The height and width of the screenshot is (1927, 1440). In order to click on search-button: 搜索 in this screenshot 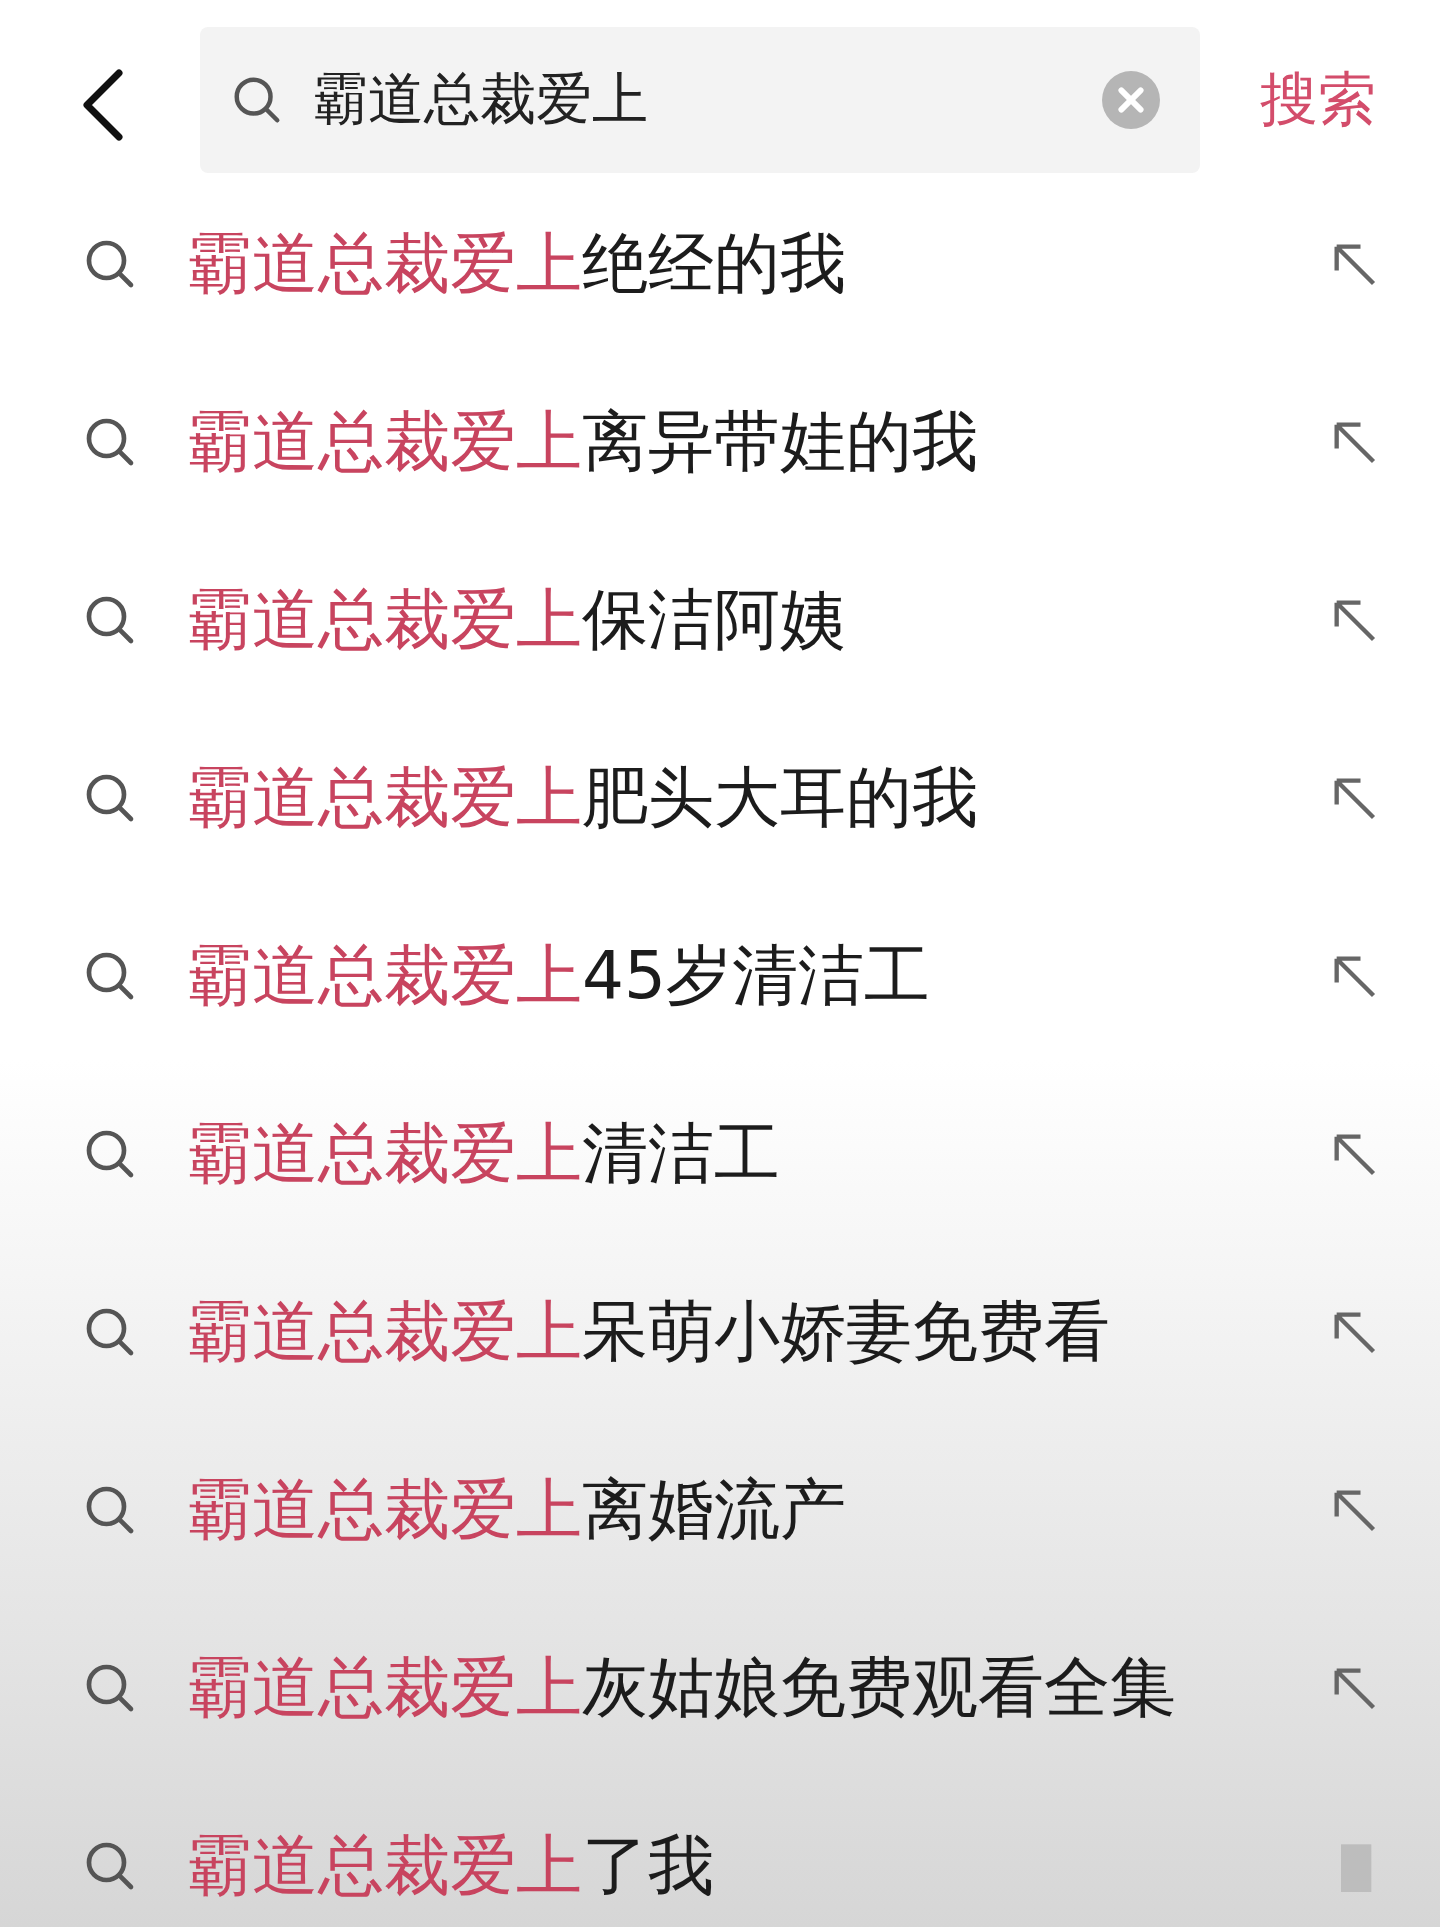, I will do `click(1318, 100)`.